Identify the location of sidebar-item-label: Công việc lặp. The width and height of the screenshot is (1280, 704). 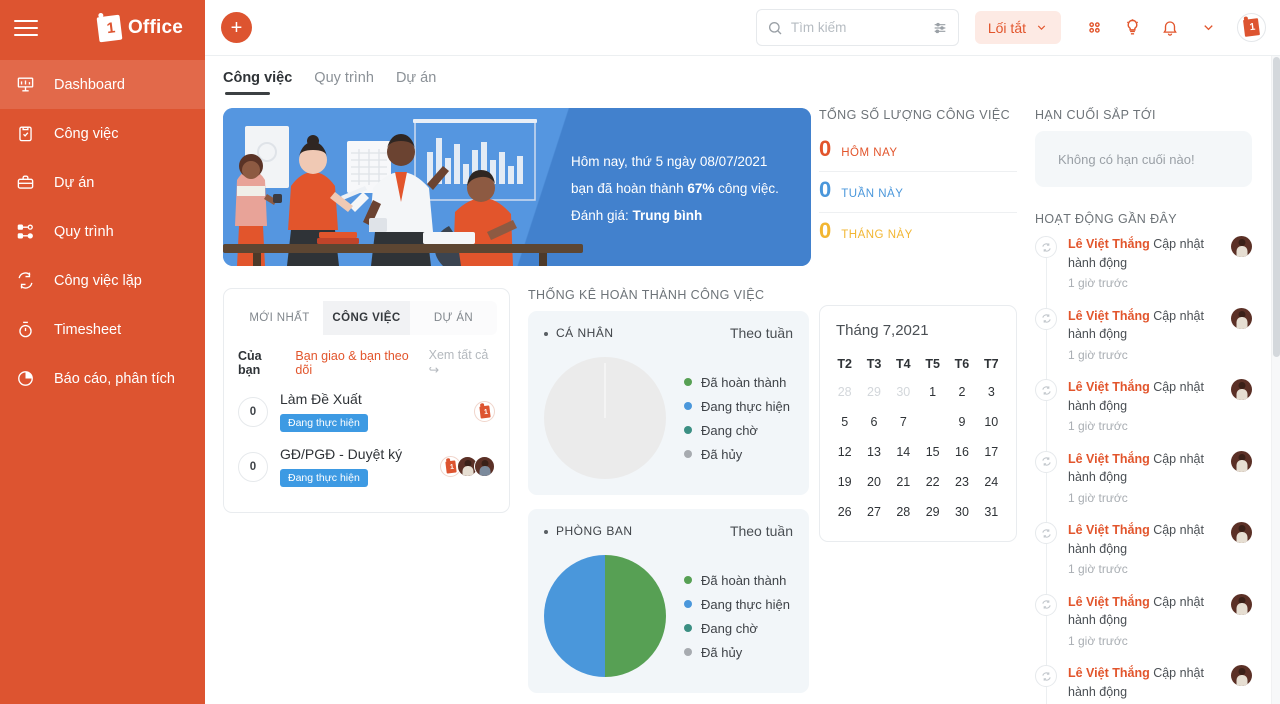
(98, 280).